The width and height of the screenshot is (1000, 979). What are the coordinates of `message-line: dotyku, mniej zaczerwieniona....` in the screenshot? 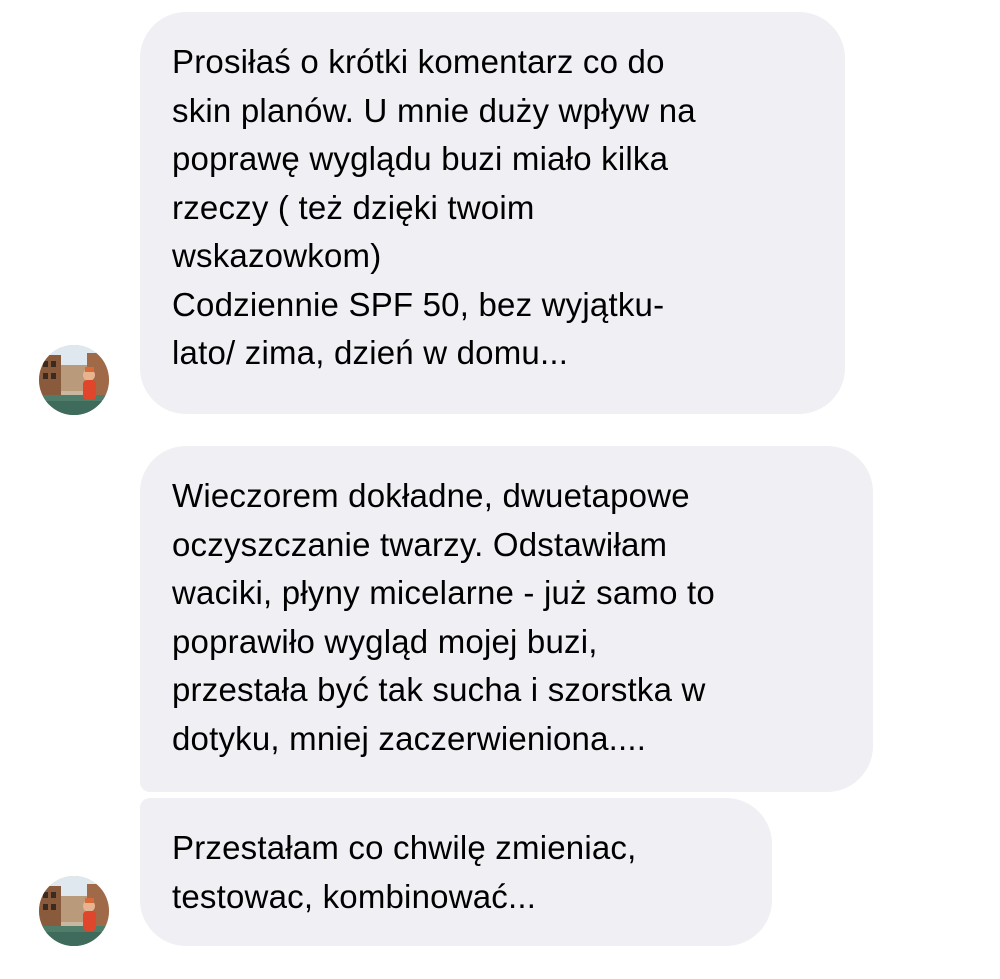 It's located at (409, 738).